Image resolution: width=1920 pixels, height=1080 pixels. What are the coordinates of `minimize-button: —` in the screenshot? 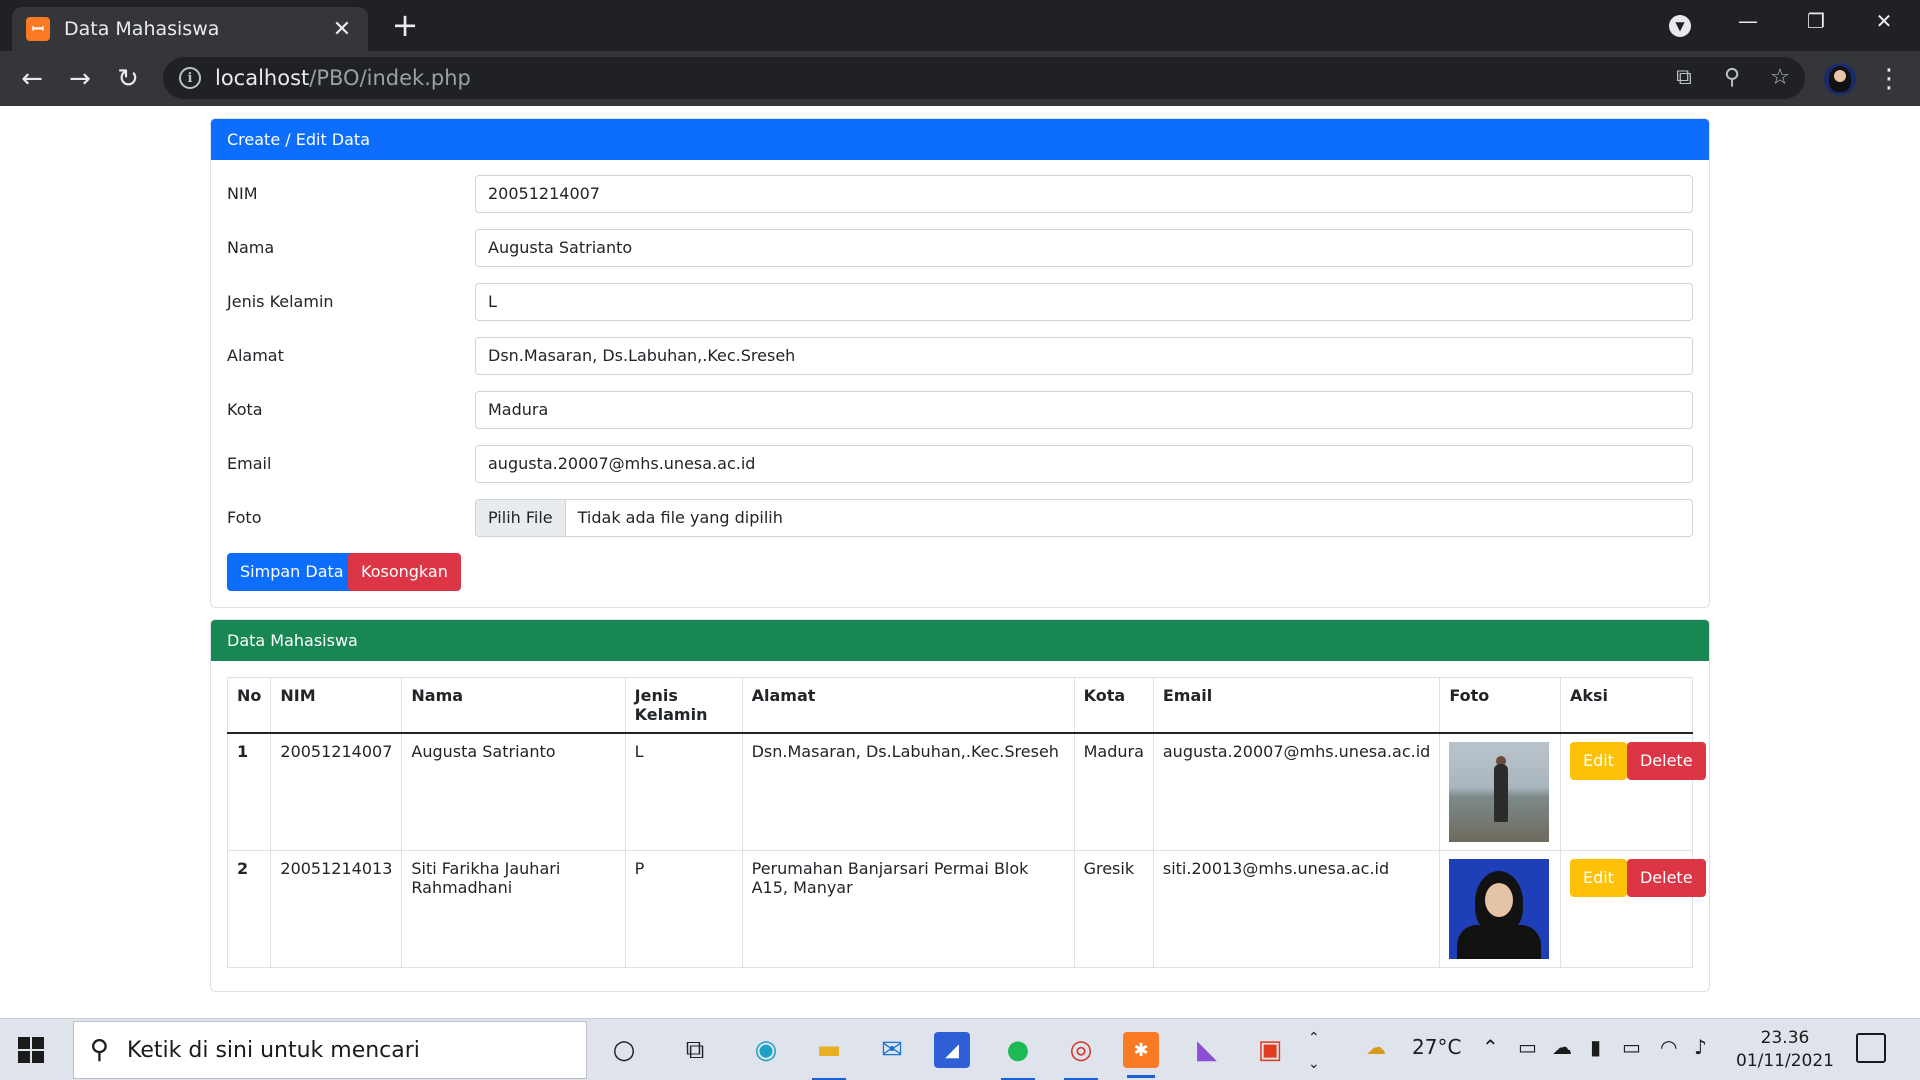 It's located at (1748, 21).